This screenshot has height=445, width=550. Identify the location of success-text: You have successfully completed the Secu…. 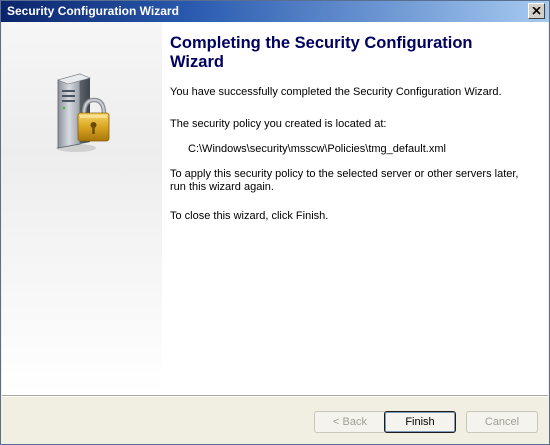
(336, 92).